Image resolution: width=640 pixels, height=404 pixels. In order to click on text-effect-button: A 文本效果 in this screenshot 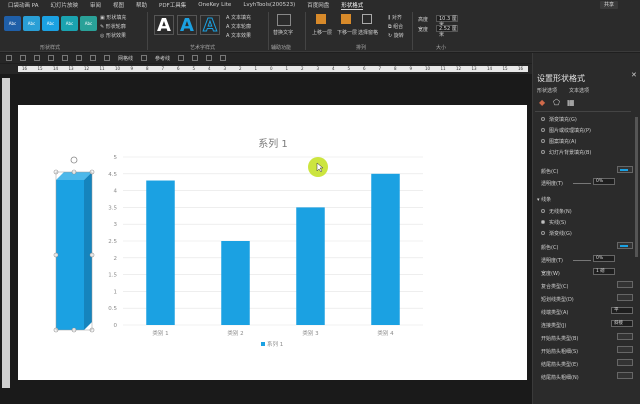, I will do `click(238, 35)`.